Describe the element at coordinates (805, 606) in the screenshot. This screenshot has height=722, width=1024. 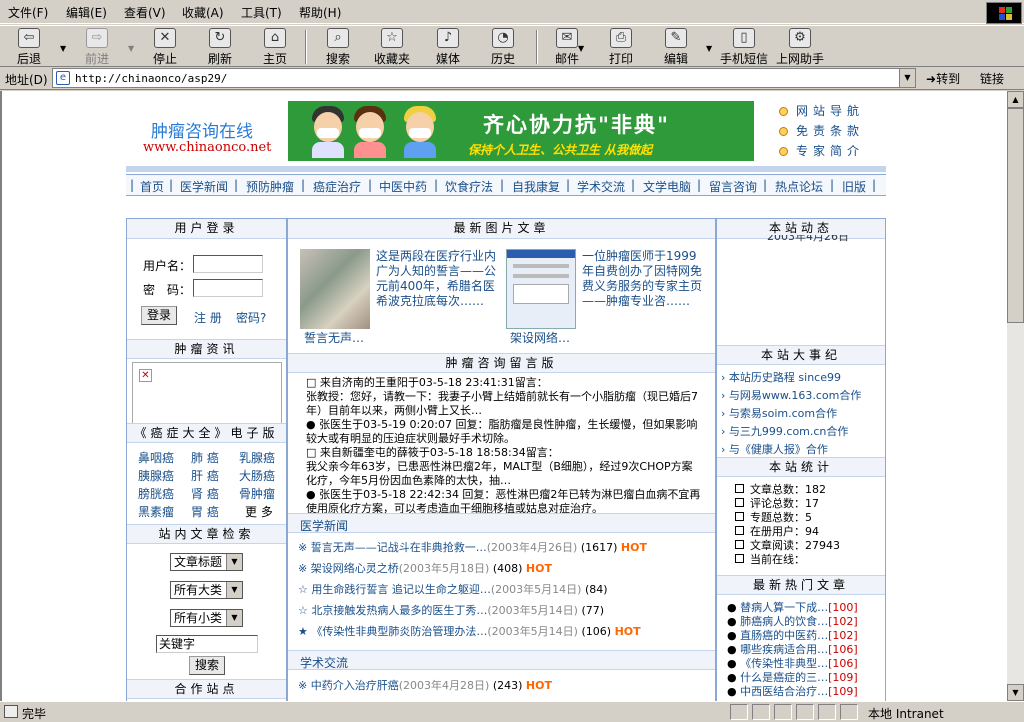
I see `hot-article-item: ● 替病人算一下成…[100]` at that location.